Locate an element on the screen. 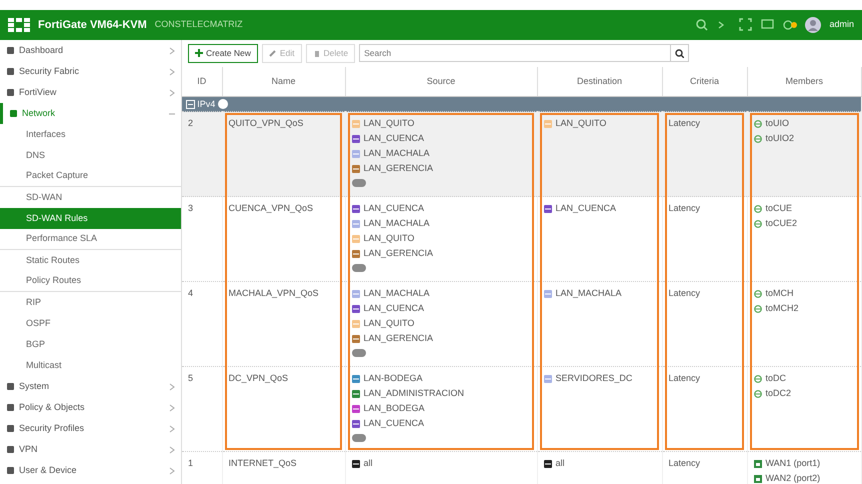 The height and width of the screenshot is (484, 862). sidebar-subitem: BGP is located at coordinates (90, 344).